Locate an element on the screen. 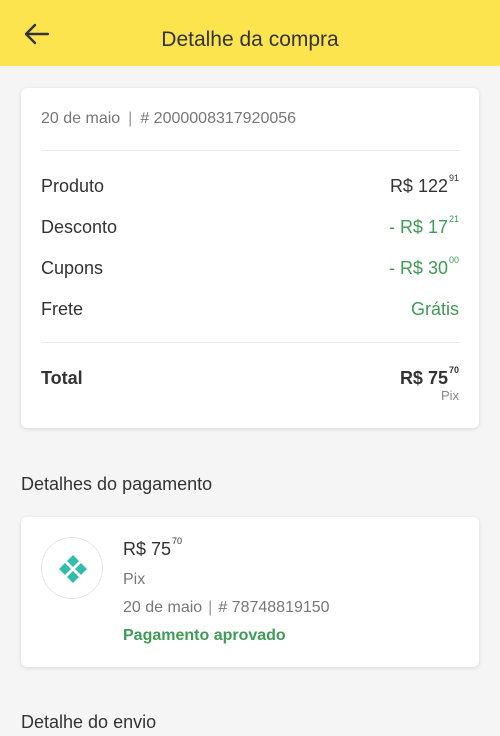 Image resolution: width=500 pixels, height=736 pixels. summary-row-product: Produto R$ 12291 is located at coordinates (250, 186).